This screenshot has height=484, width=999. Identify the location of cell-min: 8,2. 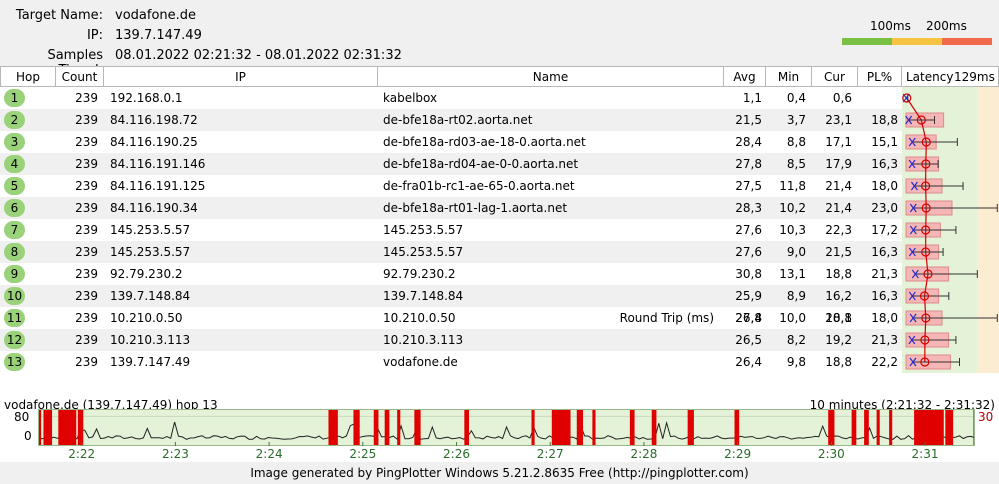
(796, 340).